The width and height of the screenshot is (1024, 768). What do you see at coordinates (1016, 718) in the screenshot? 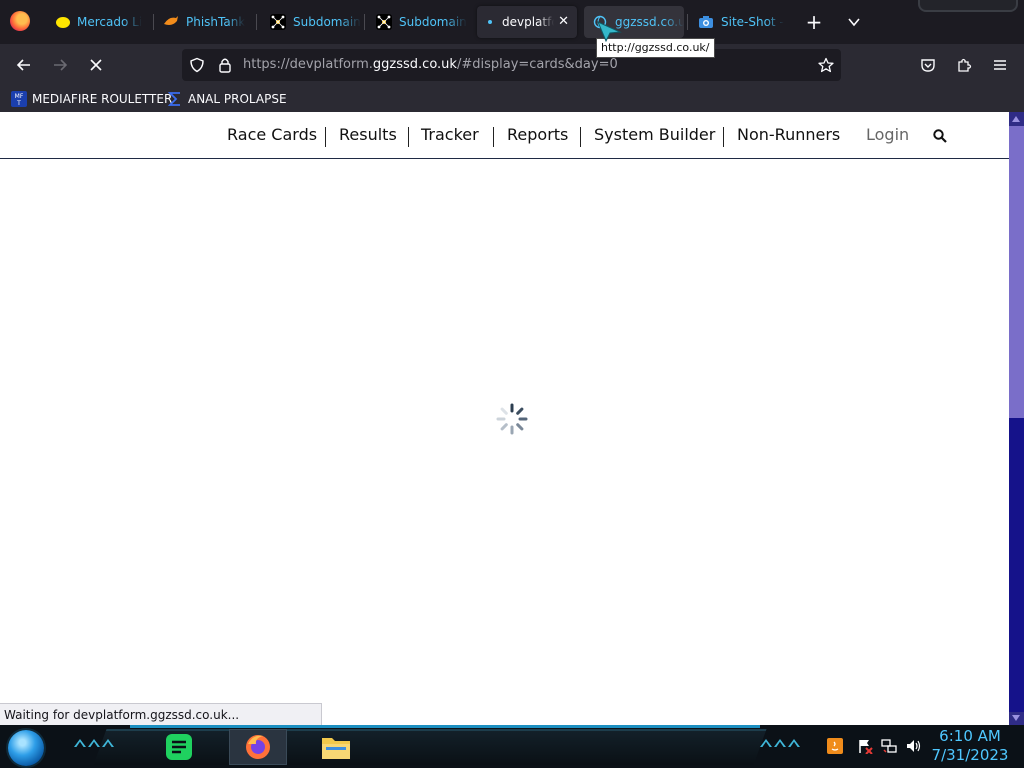
I see `scroll-down-arrow-icon` at bounding box center [1016, 718].